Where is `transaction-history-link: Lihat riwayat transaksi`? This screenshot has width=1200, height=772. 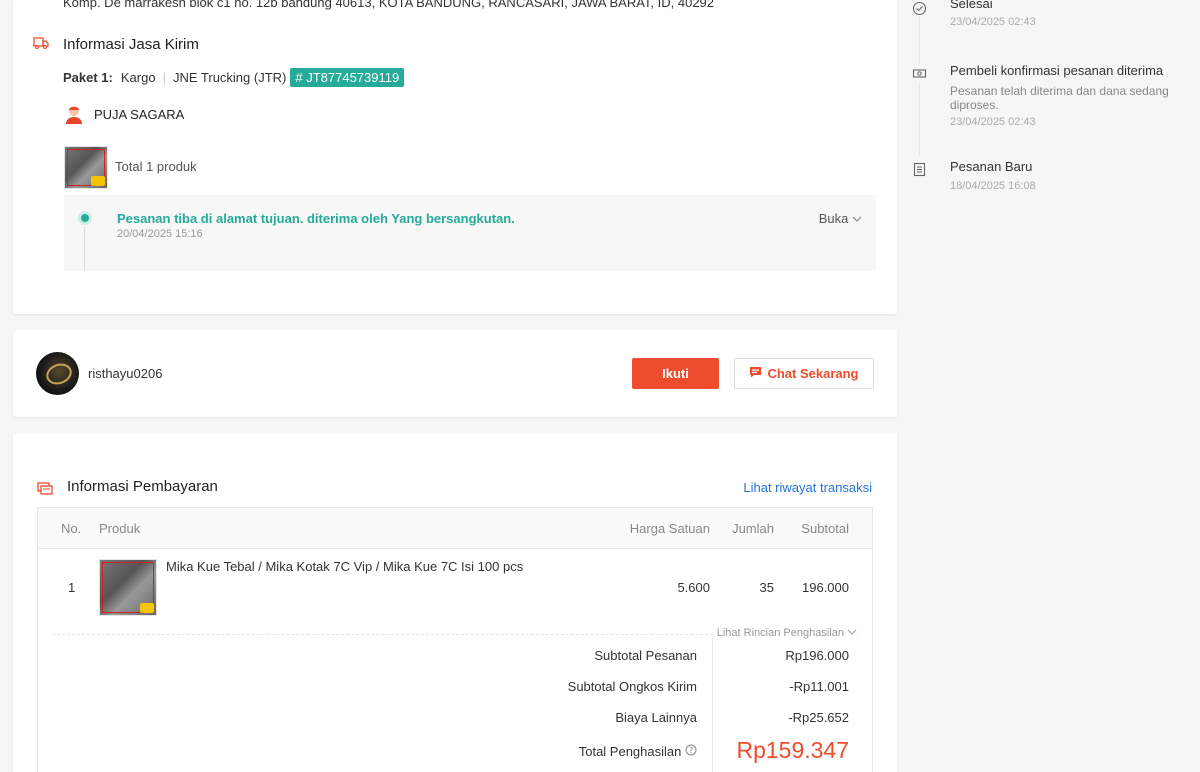
transaction-history-link: Lihat riwayat transaksi is located at coordinates (807, 487).